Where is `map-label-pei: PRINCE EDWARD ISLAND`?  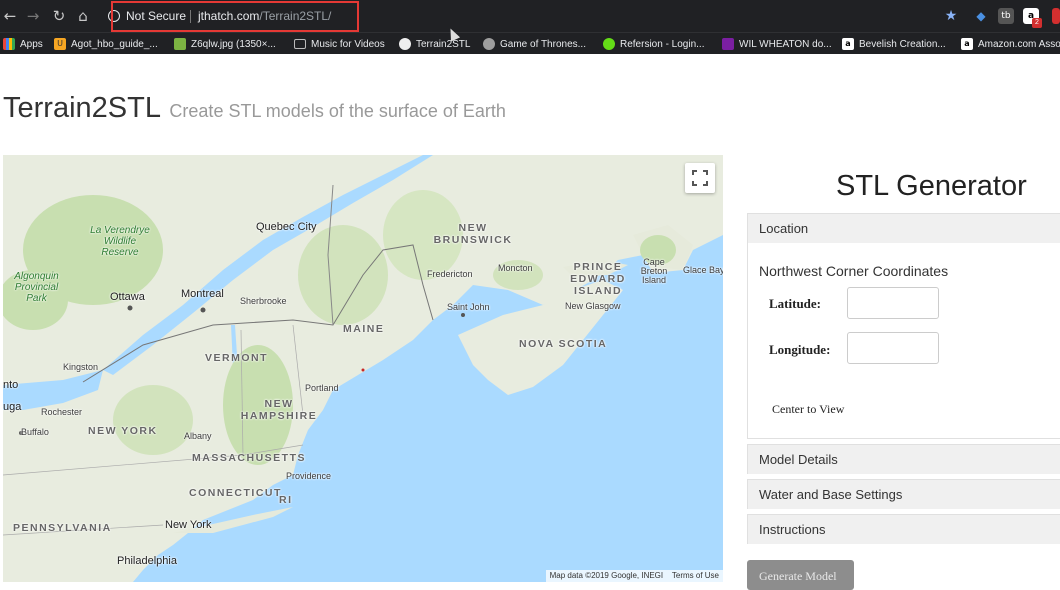
map-label-pei: PRINCE EDWARD ISLAND is located at coordinates (598, 279).